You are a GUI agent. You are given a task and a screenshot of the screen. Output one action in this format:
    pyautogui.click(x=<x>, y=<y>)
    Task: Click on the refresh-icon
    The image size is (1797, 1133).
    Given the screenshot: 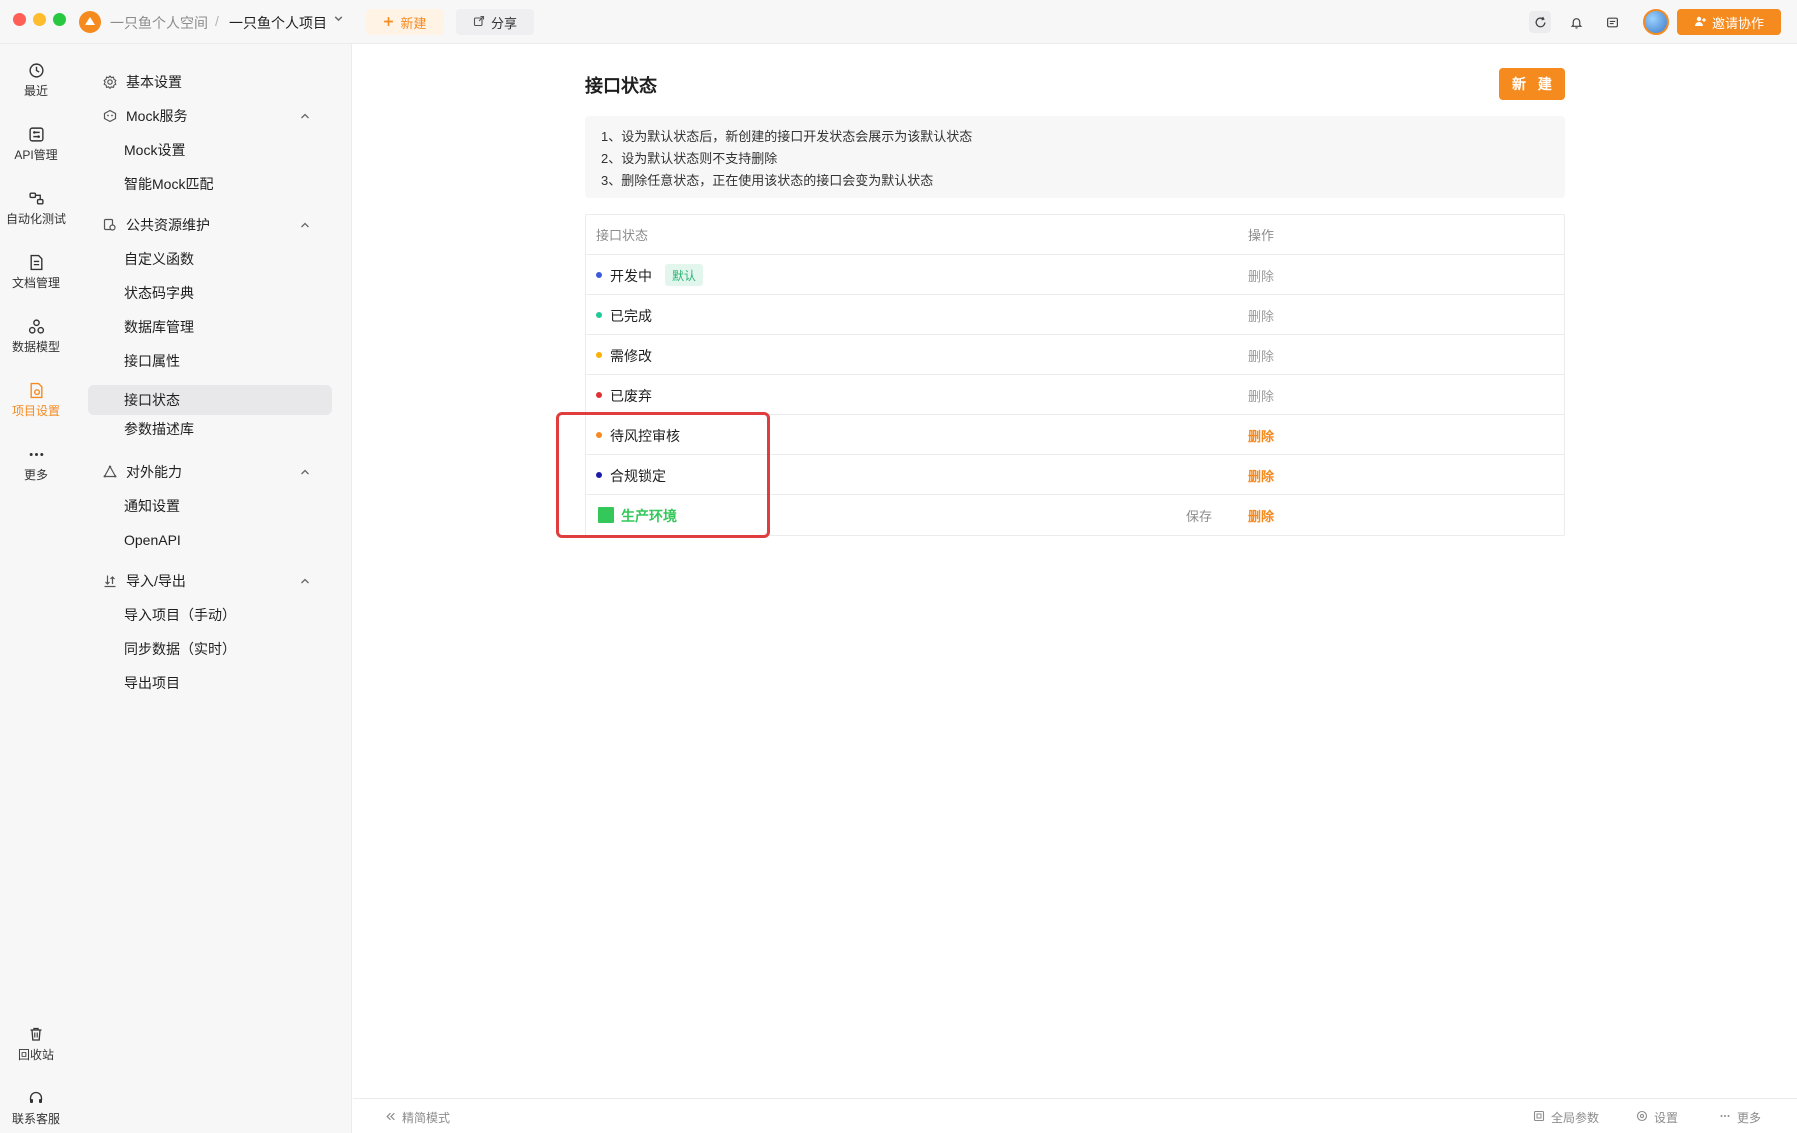 What is the action you would take?
    pyautogui.click(x=1540, y=22)
    